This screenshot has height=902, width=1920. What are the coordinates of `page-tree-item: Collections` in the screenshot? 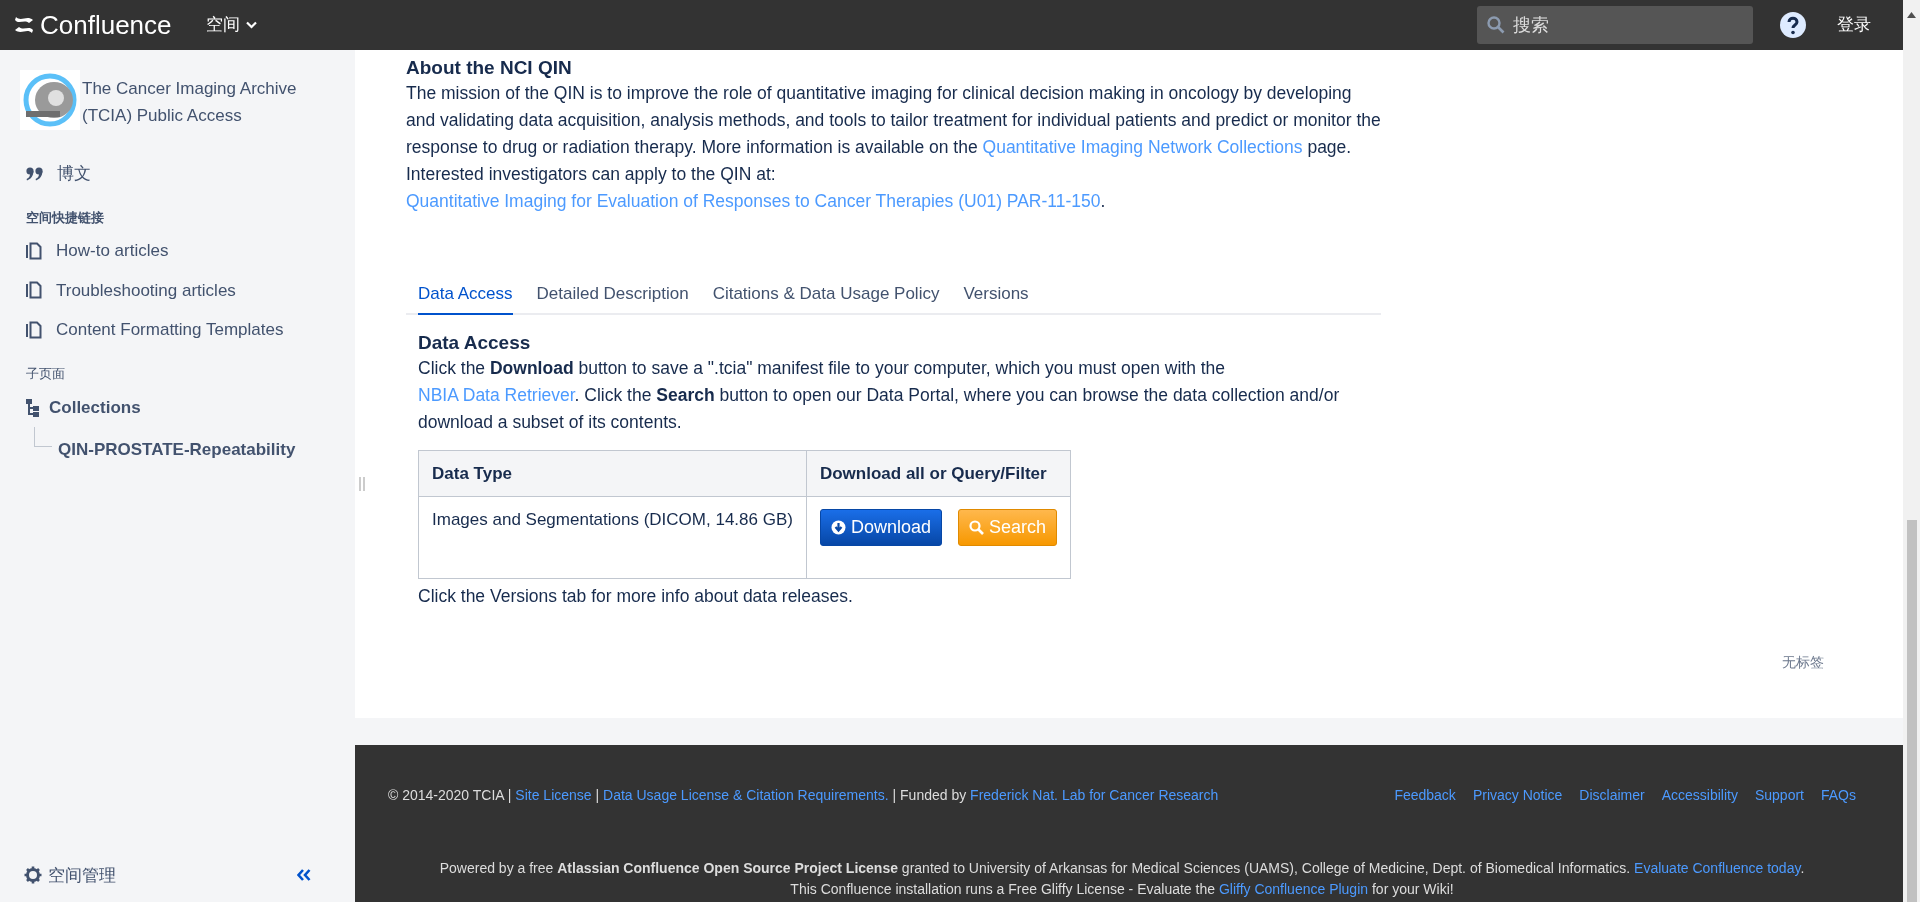 It's located at (177, 408).